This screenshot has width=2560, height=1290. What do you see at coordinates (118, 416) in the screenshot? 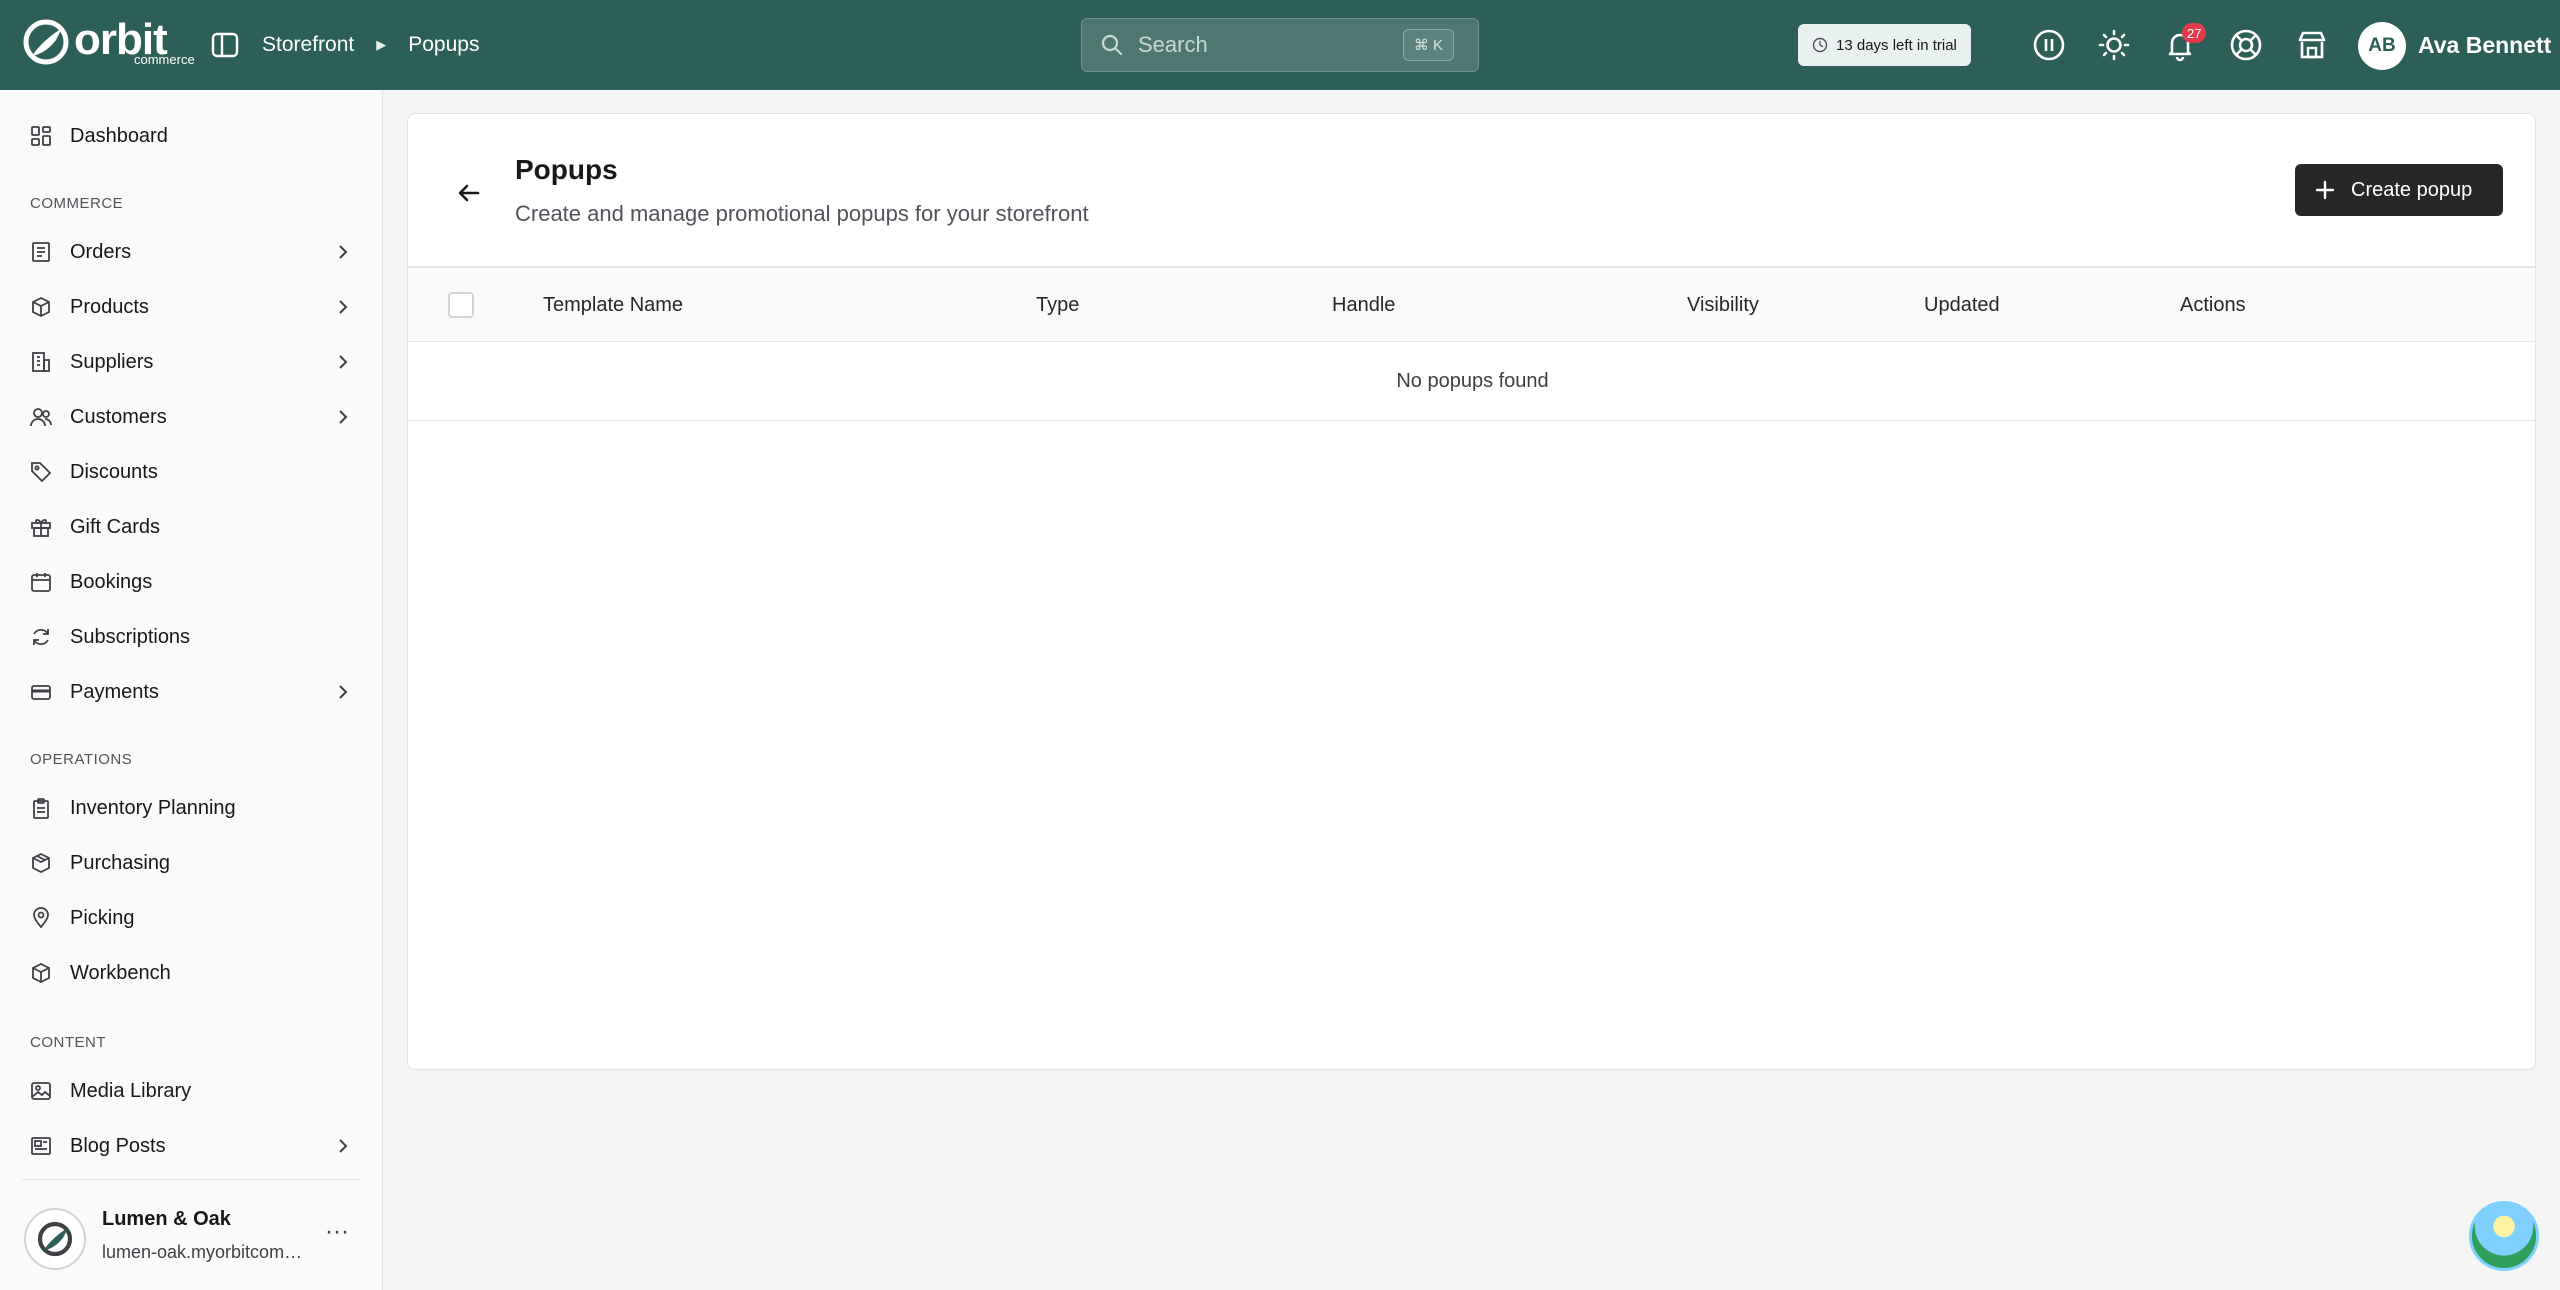
I see `sidebar-item-label: Customers` at bounding box center [118, 416].